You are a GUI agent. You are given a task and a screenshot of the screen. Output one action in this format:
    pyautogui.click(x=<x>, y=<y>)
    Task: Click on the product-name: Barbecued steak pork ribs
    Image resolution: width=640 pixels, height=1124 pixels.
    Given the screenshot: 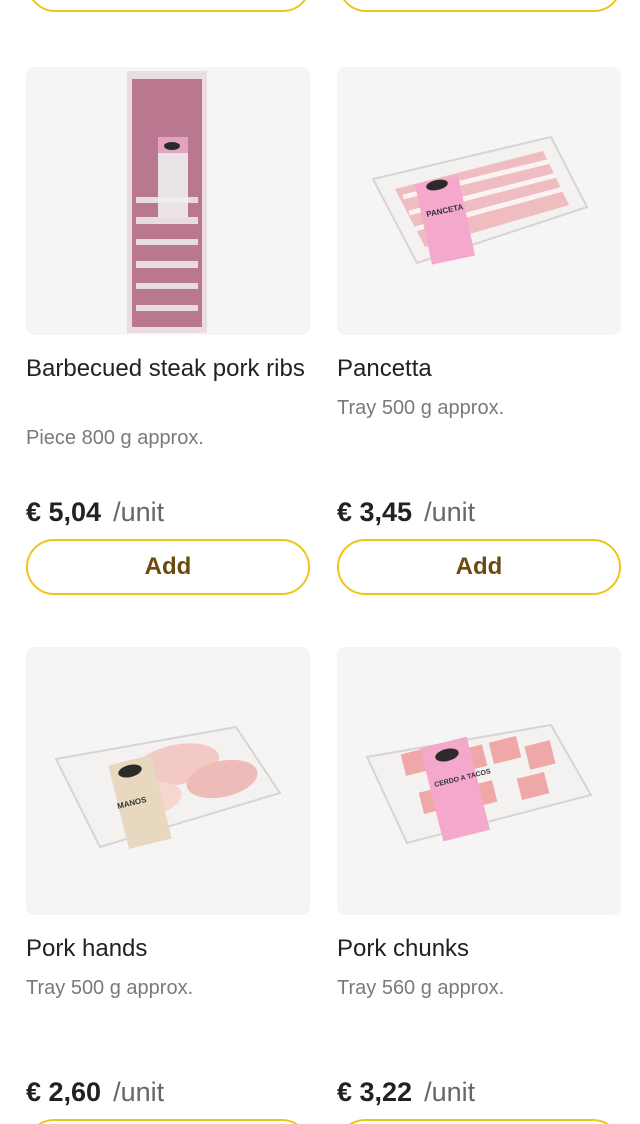 What is the action you would take?
    pyautogui.click(x=168, y=368)
    